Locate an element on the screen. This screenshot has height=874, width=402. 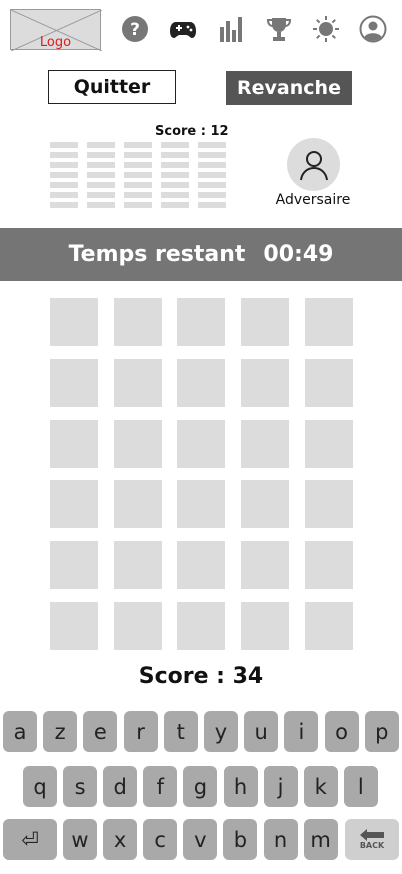
key-c: c is located at coordinates (160, 839).